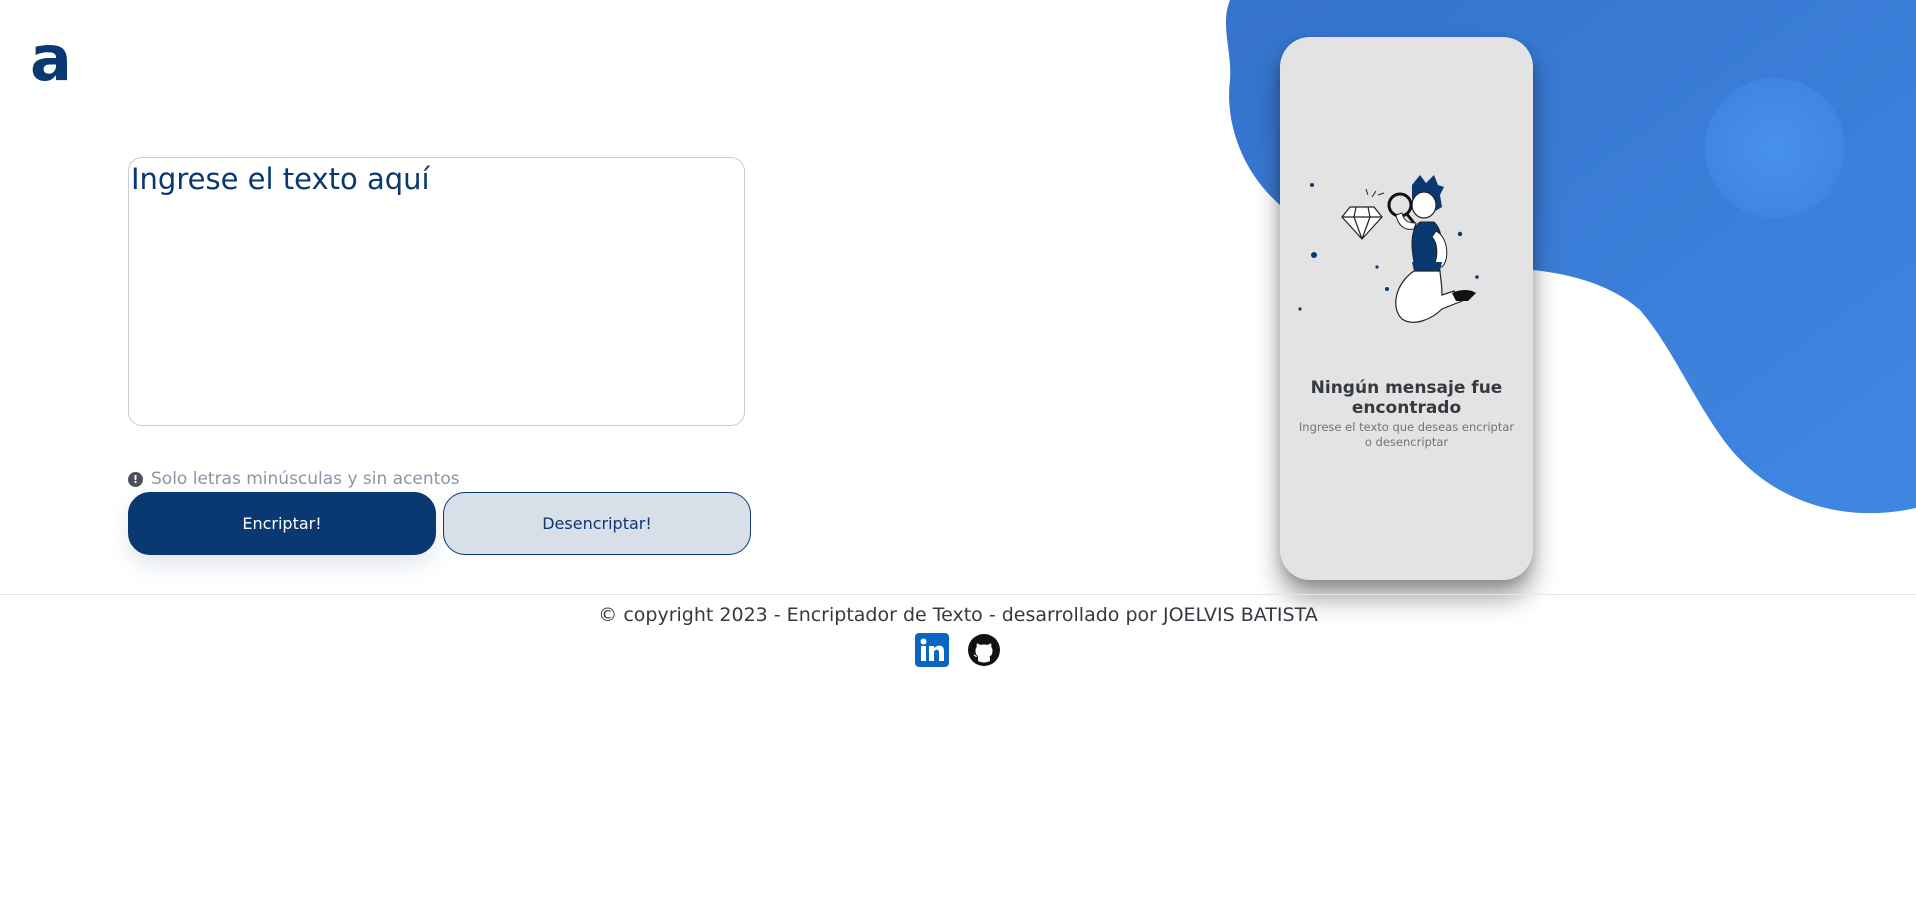 The height and width of the screenshot is (908, 1916). Describe the element at coordinates (305, 479) in the screenshot. I see `hint-text: Solo letras minúsculas y sin acentos` at that location.